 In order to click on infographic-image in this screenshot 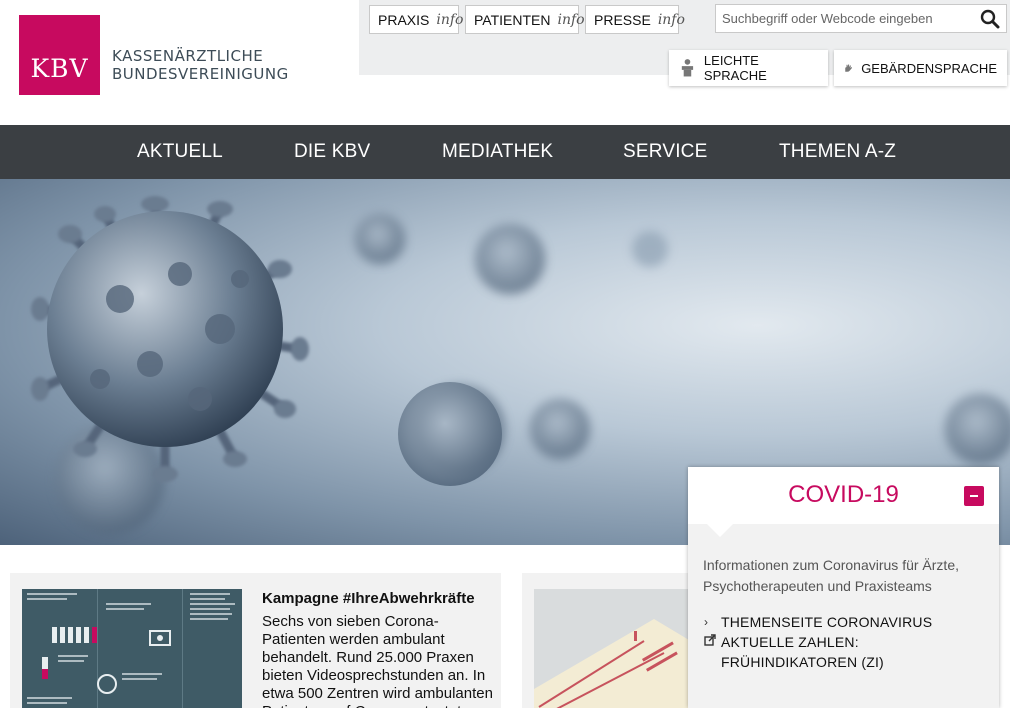, I will do `click(132, 648)`.